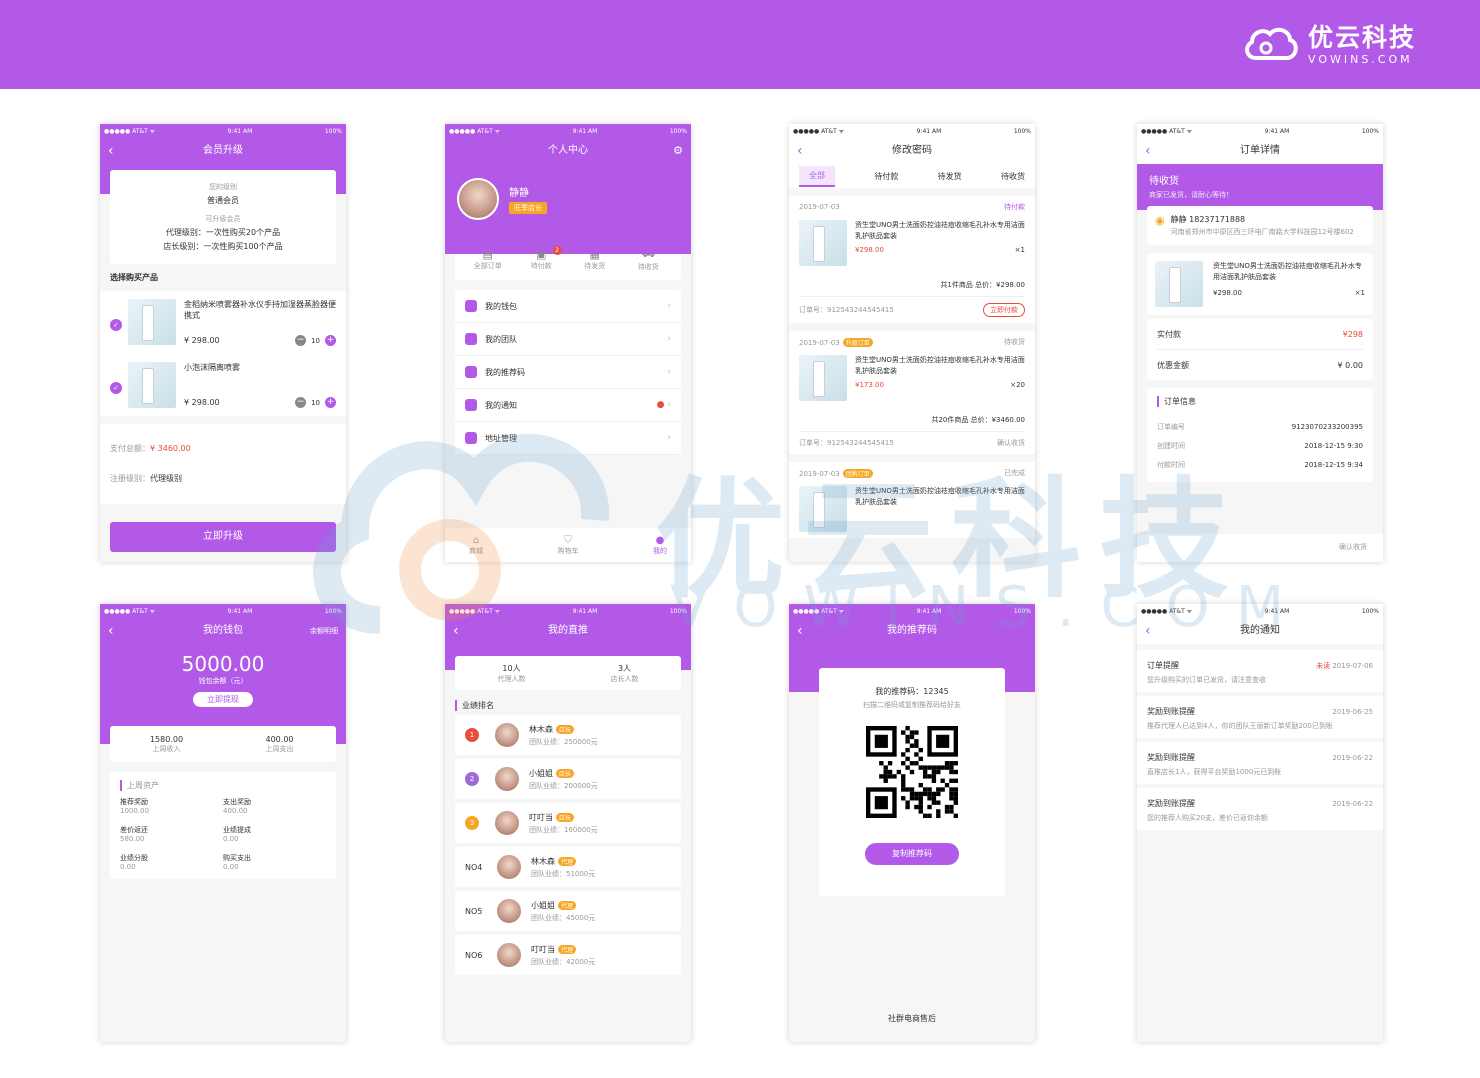 Image resolution: width=1480 pixels, height=1078 pixels. I want to click on info-key: 付款时间, so click(1171, 464).